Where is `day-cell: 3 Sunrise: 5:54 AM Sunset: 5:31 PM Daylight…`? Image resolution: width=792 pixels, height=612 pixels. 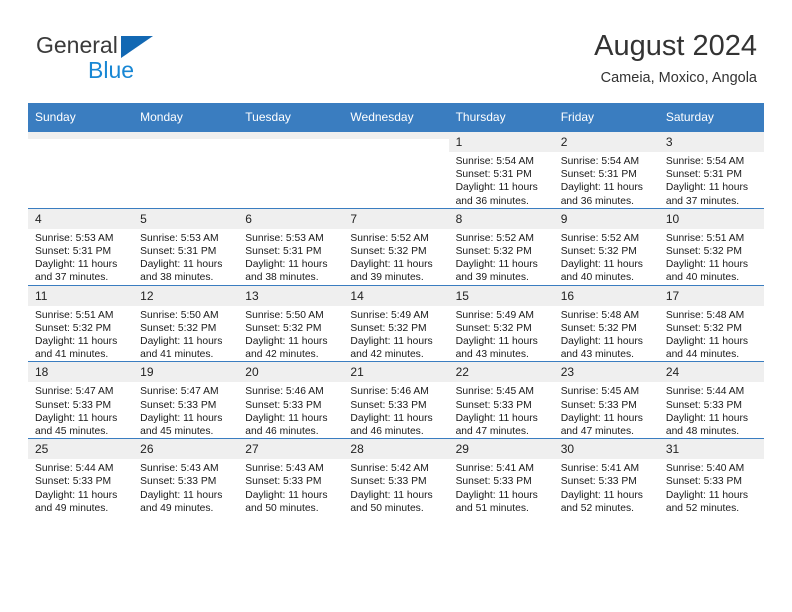 day-cell: 3 Sunrise: 5:54 AM Sunset: 5:31 PM Daylight… is located at coordinates (711, 170).